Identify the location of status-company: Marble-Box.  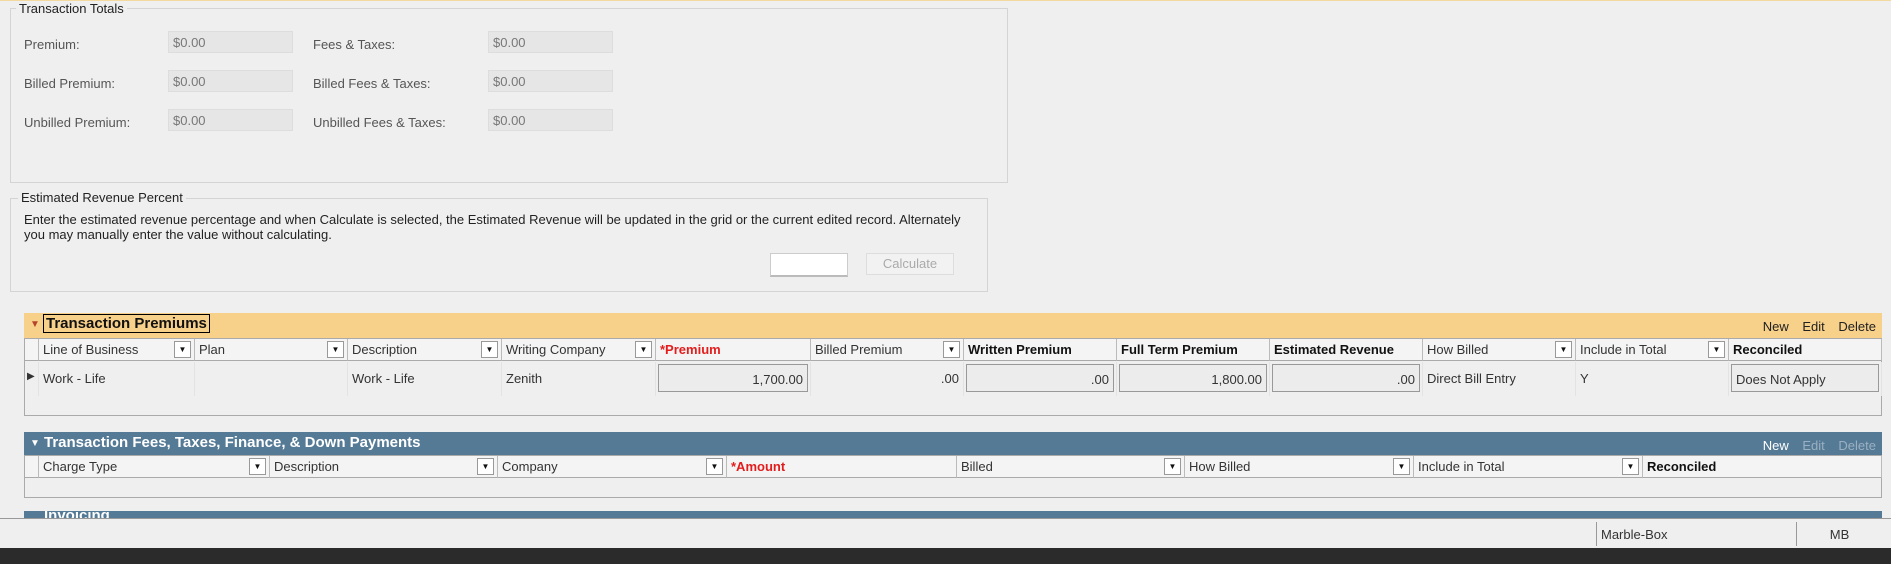
(1695, 534).